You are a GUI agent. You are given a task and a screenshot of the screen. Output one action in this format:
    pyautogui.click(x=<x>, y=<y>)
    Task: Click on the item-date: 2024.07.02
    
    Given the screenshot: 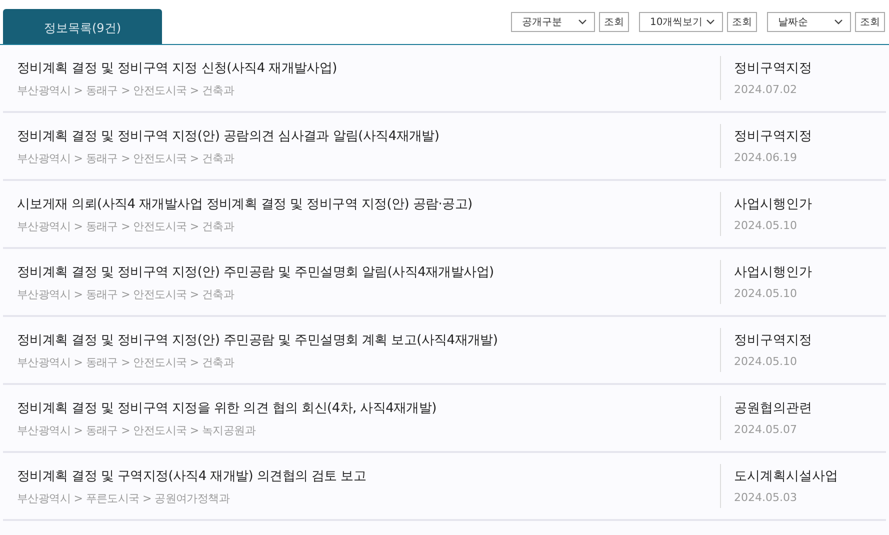 What is the action you would take?
    pyautogui.click(x=766, y=89)
    